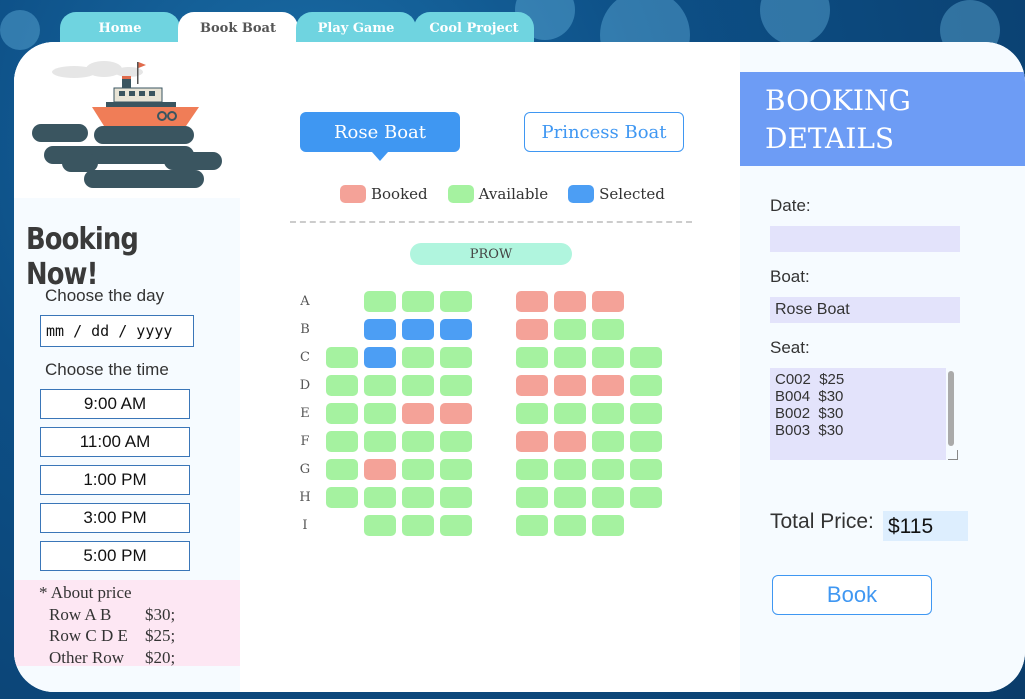  Describe the element at coordinates (646, 413) in the screenshot. I see `seat-e-9-available` at that location.